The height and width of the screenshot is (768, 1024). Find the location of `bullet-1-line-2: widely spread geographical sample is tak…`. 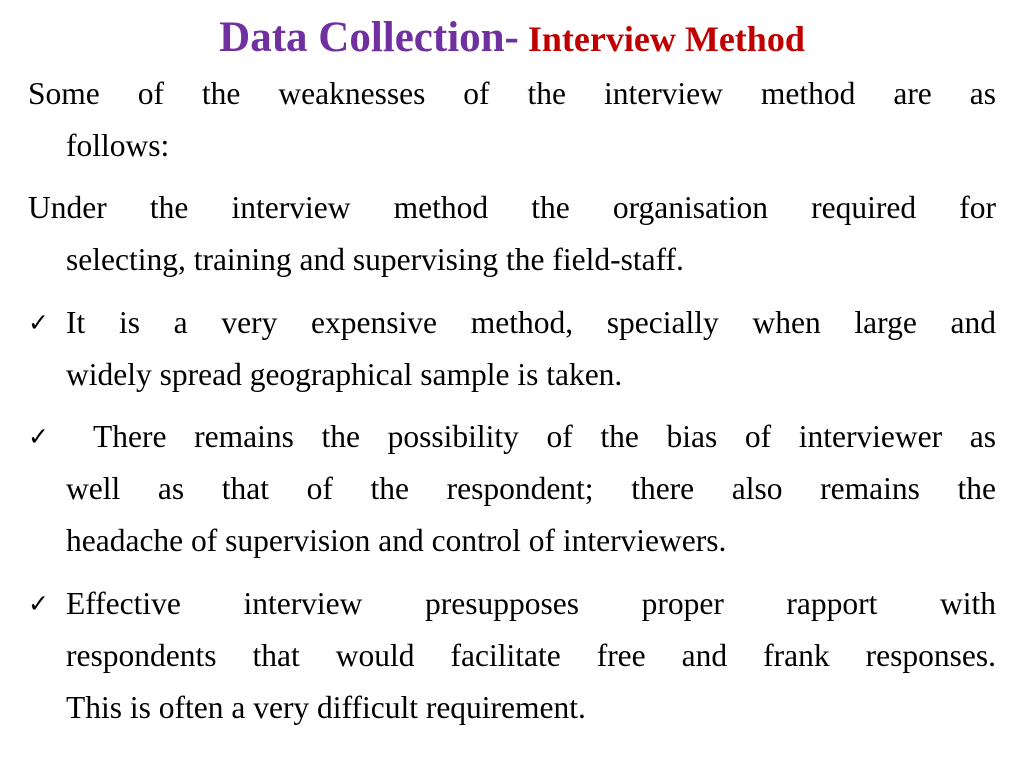

bullet-1-line-2: widely spread geographical sample is tak… is located at coordinates (344, 374).